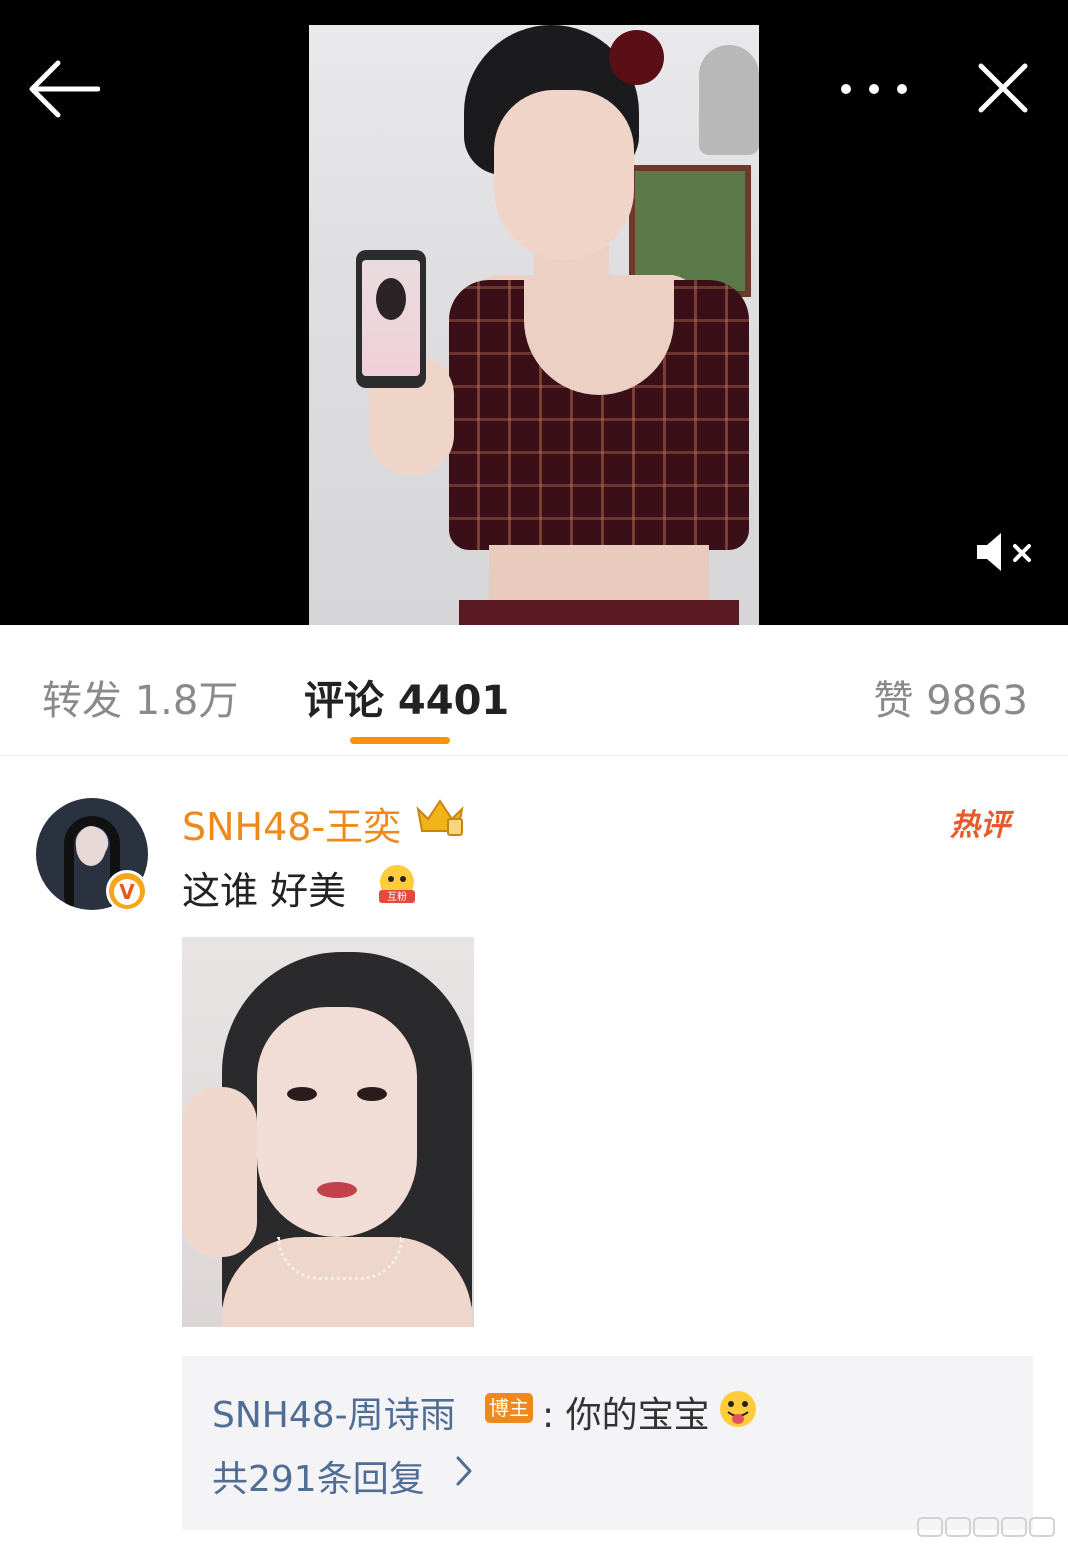 This screenshot has width=1068, height=1552. I want to click on subject-face, so click(564, 175).